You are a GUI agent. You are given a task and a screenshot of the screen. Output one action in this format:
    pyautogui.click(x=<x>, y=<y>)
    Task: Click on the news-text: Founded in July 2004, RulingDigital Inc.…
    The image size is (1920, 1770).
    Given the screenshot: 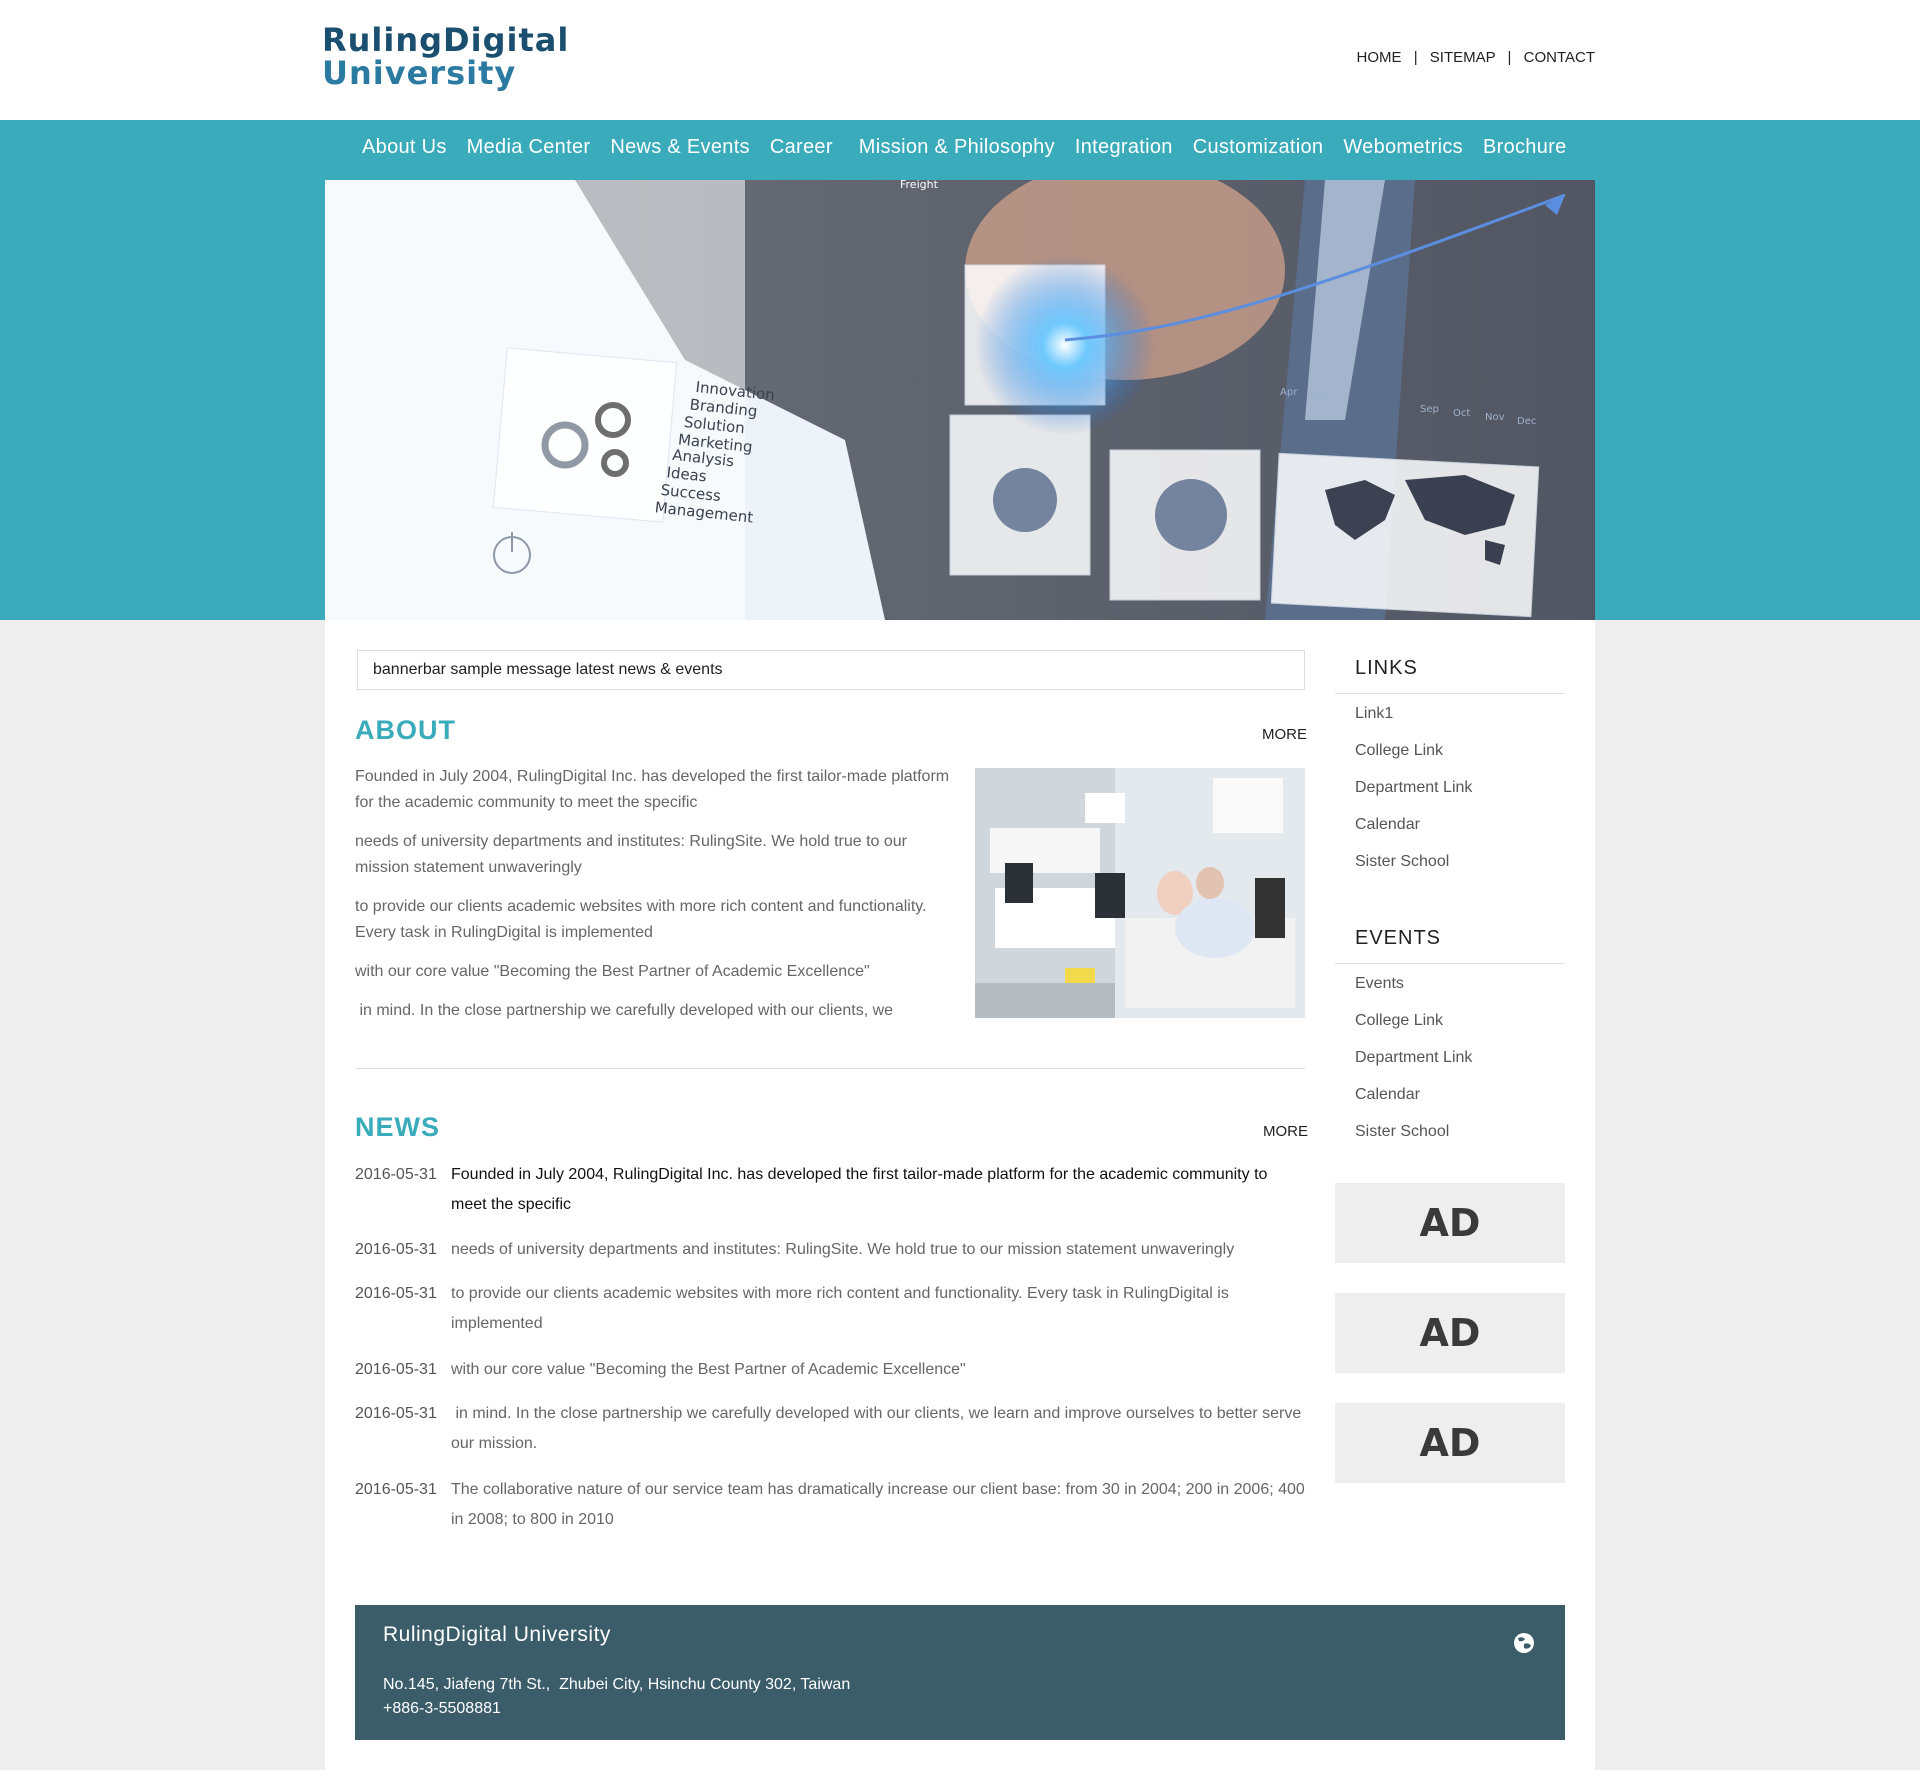 What is the action you would take?
    pyautogui.click(x=878, y=1190)
    